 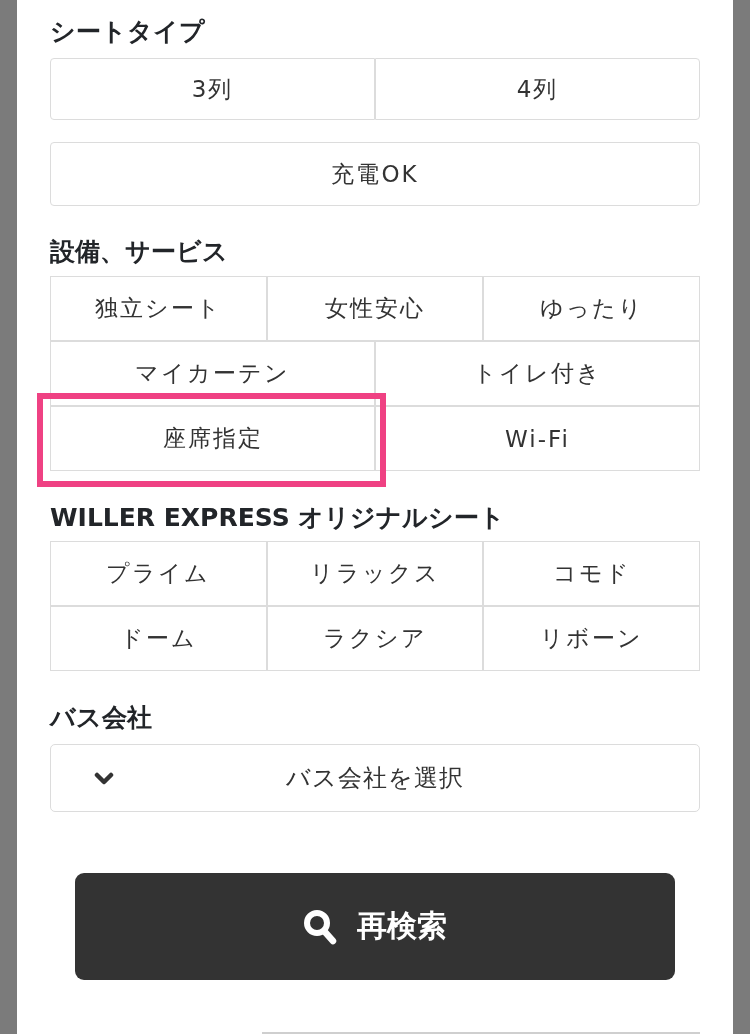 What do you see at coordinates (212, 373) in the screenshot?
I see `filter-toggle: マイカーテン` at bounding box center [212, 373].